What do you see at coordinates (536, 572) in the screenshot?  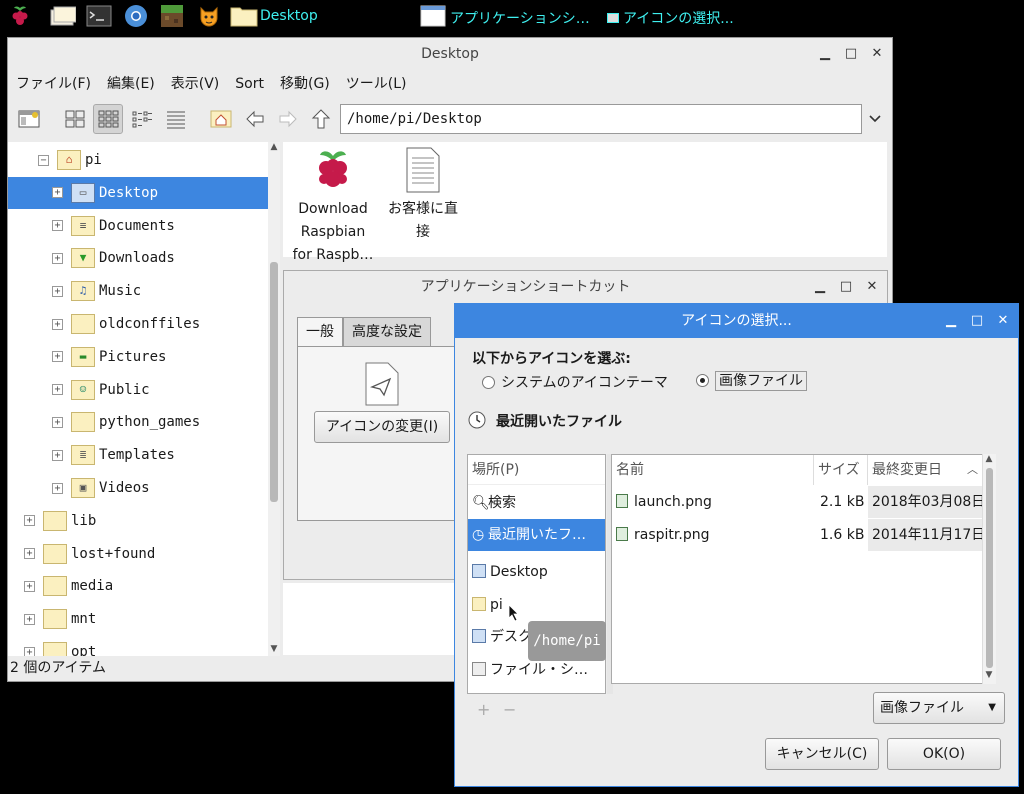 I see `place-desktop: Desktop` at bounding box center [536, 572].